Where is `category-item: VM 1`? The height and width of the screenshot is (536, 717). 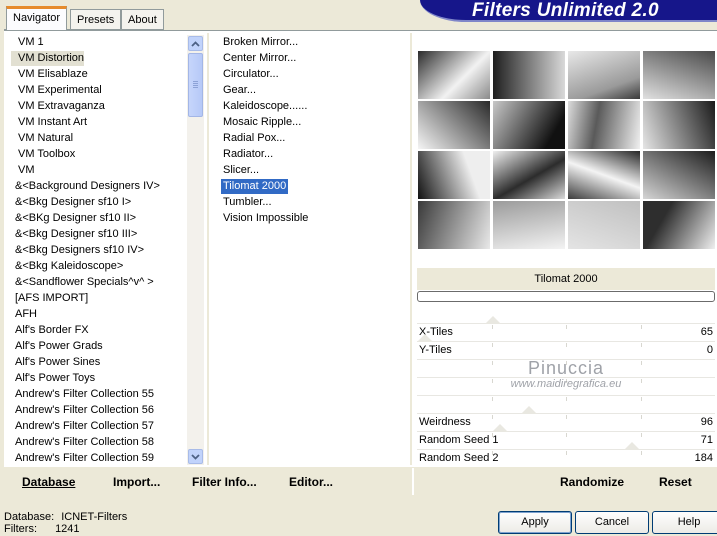 category-item: VM 1 is located at coordinates (27, 42).